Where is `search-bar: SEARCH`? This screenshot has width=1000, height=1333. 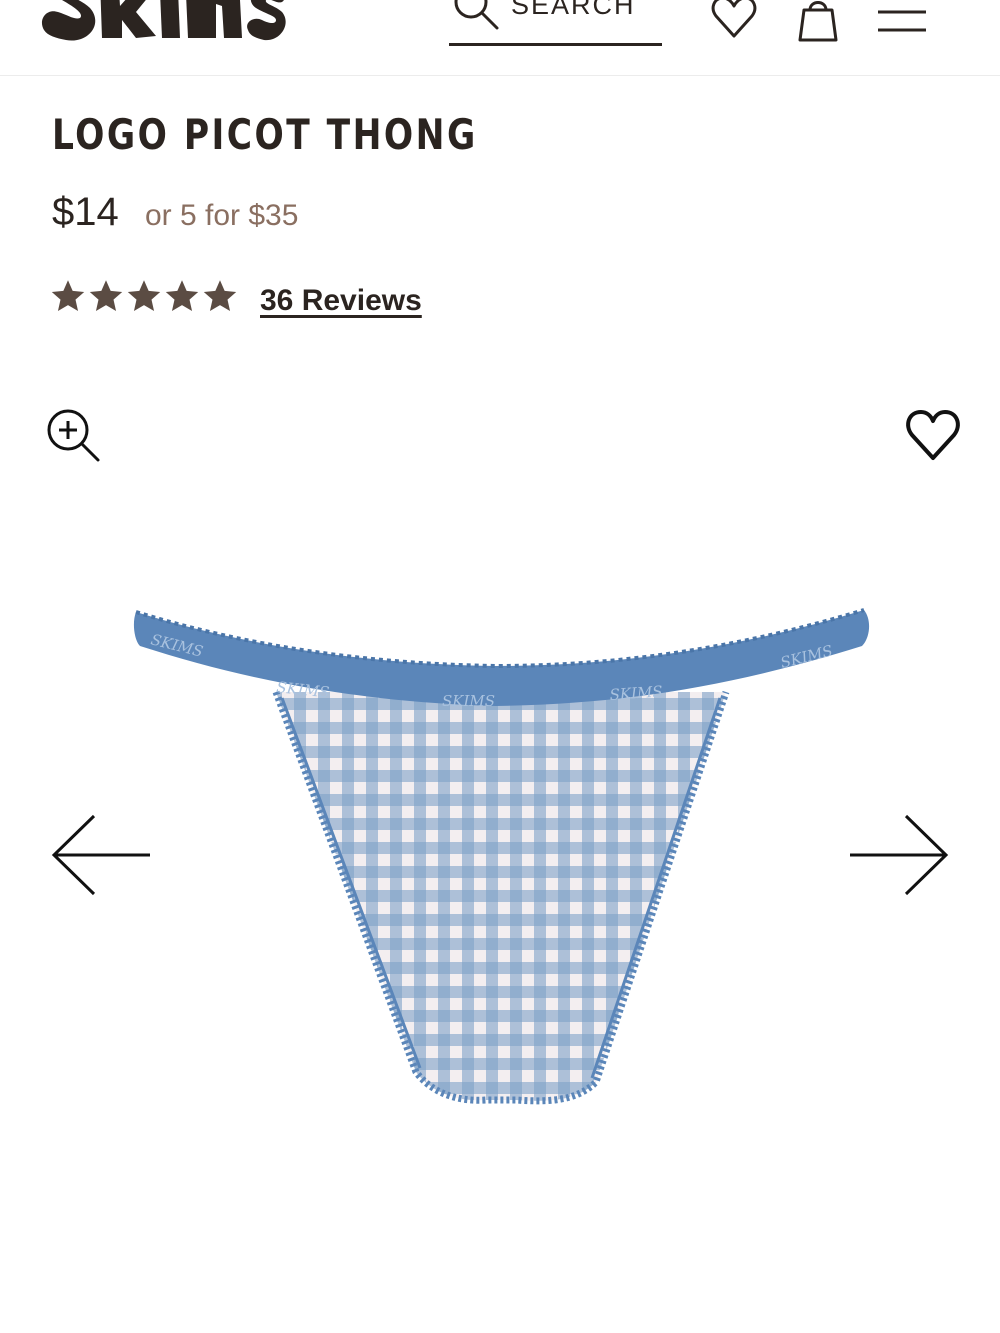
search-bar: SEARCH is located at coordinates (555, 23).